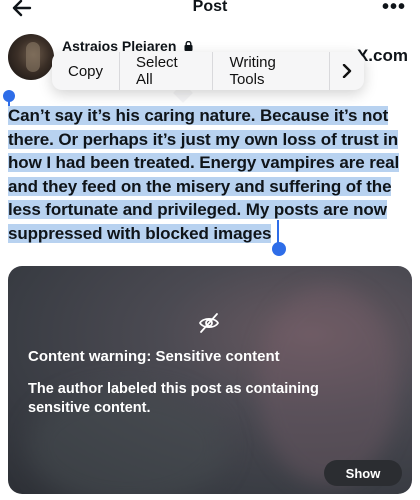 This screenshot has height=500, width=420. I want to click on chevron-right-icon, so click(347, 71).